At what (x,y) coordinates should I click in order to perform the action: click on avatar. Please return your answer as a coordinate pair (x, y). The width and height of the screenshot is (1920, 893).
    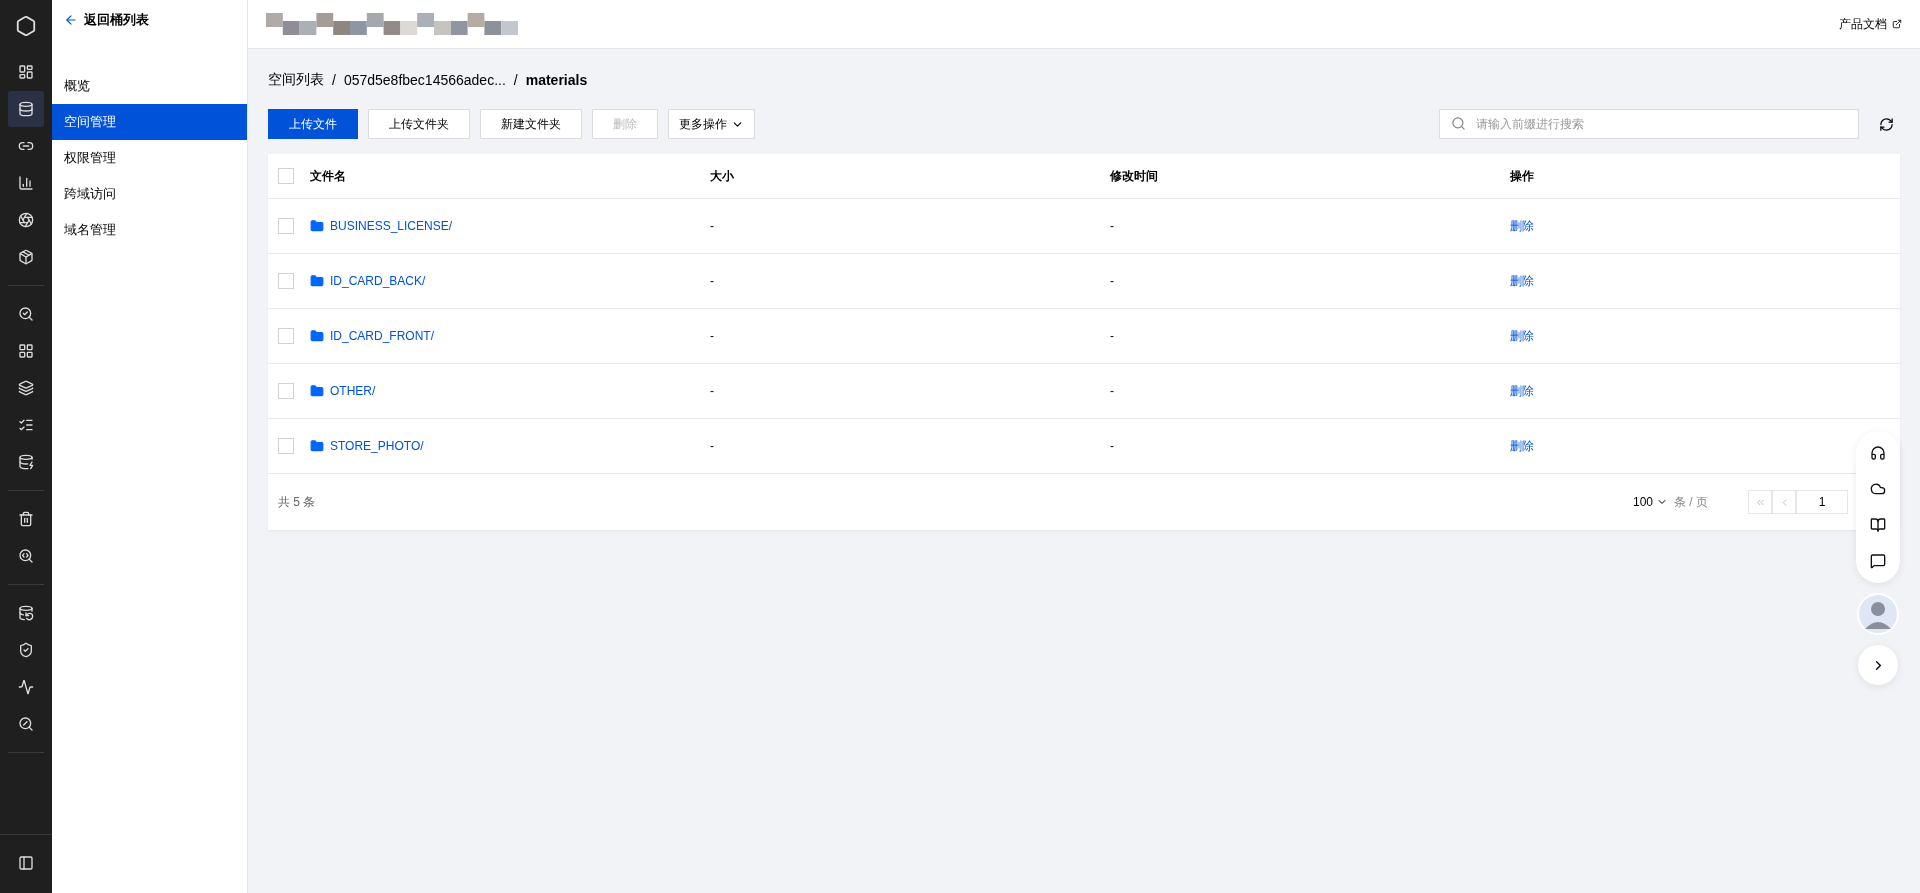
    Looking at the image, I should click on (1878, 614).